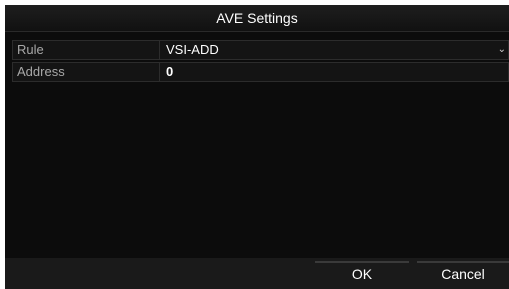 The image size is (509, 289). Describe the element at coordinates (502, 50) in the screenshot. I see `chevron-down-icon: ⌄` at that location.